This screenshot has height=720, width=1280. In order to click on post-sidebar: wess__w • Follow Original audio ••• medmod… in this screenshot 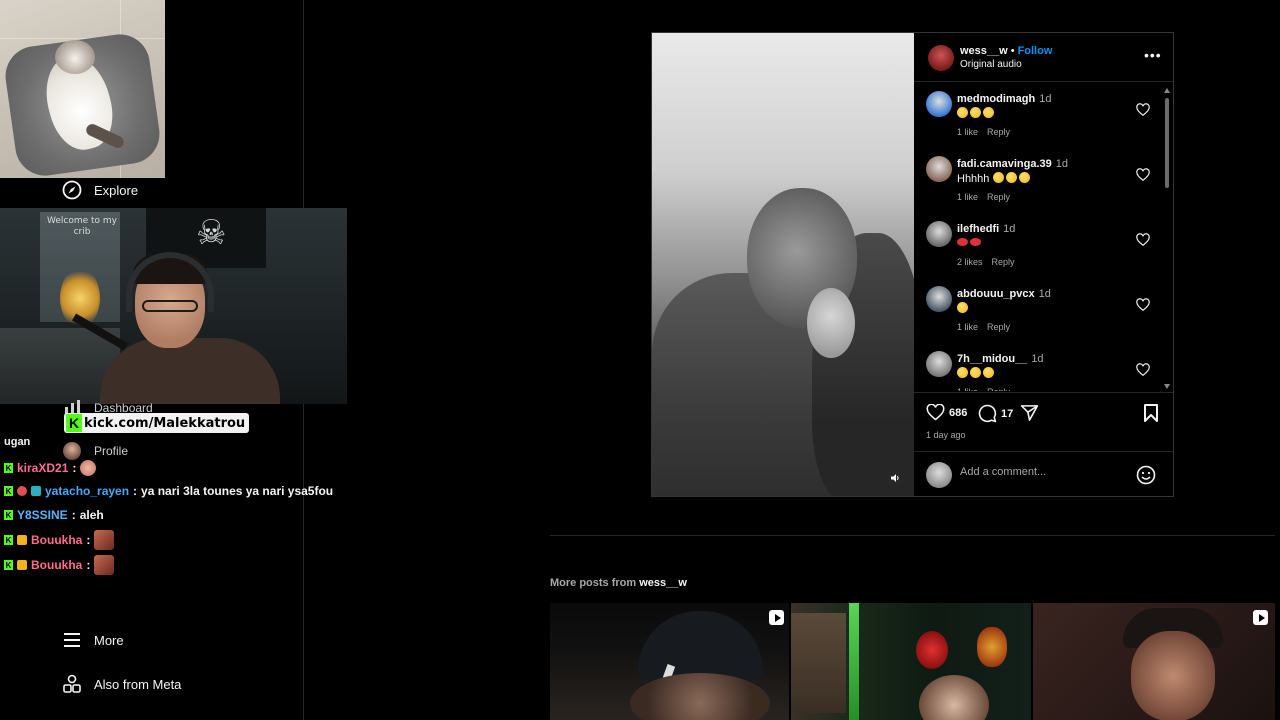, I will do `click(1043, 264)`.